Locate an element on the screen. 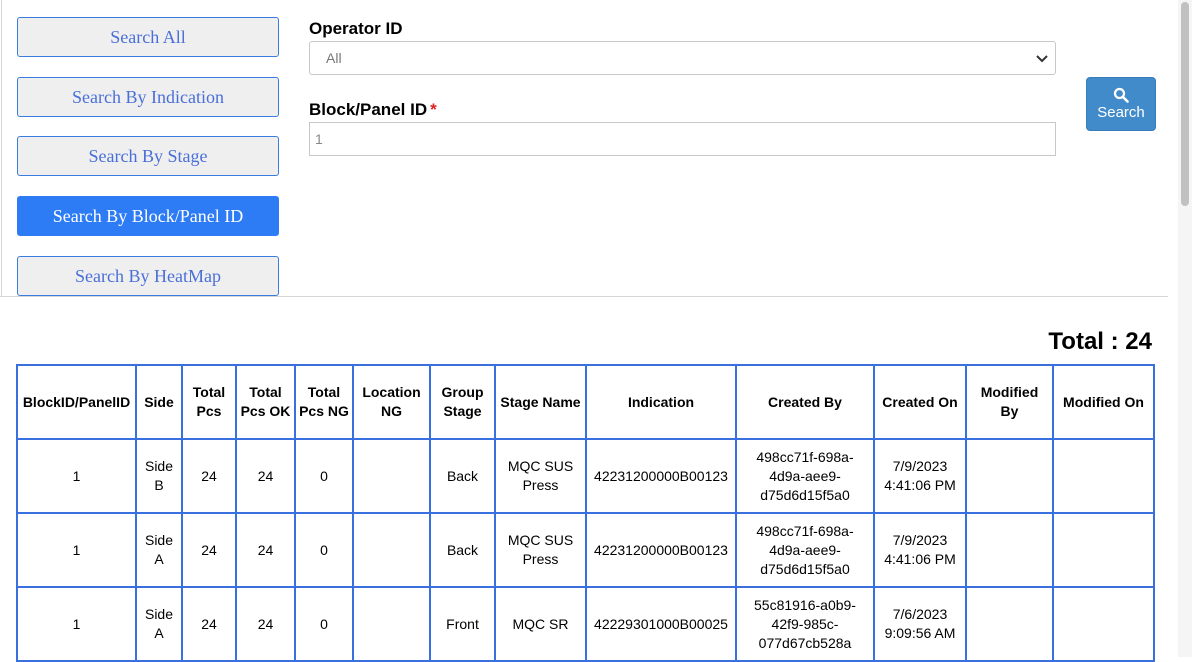  header-modified-by: Modified By is located at coordinates (1009, 402).